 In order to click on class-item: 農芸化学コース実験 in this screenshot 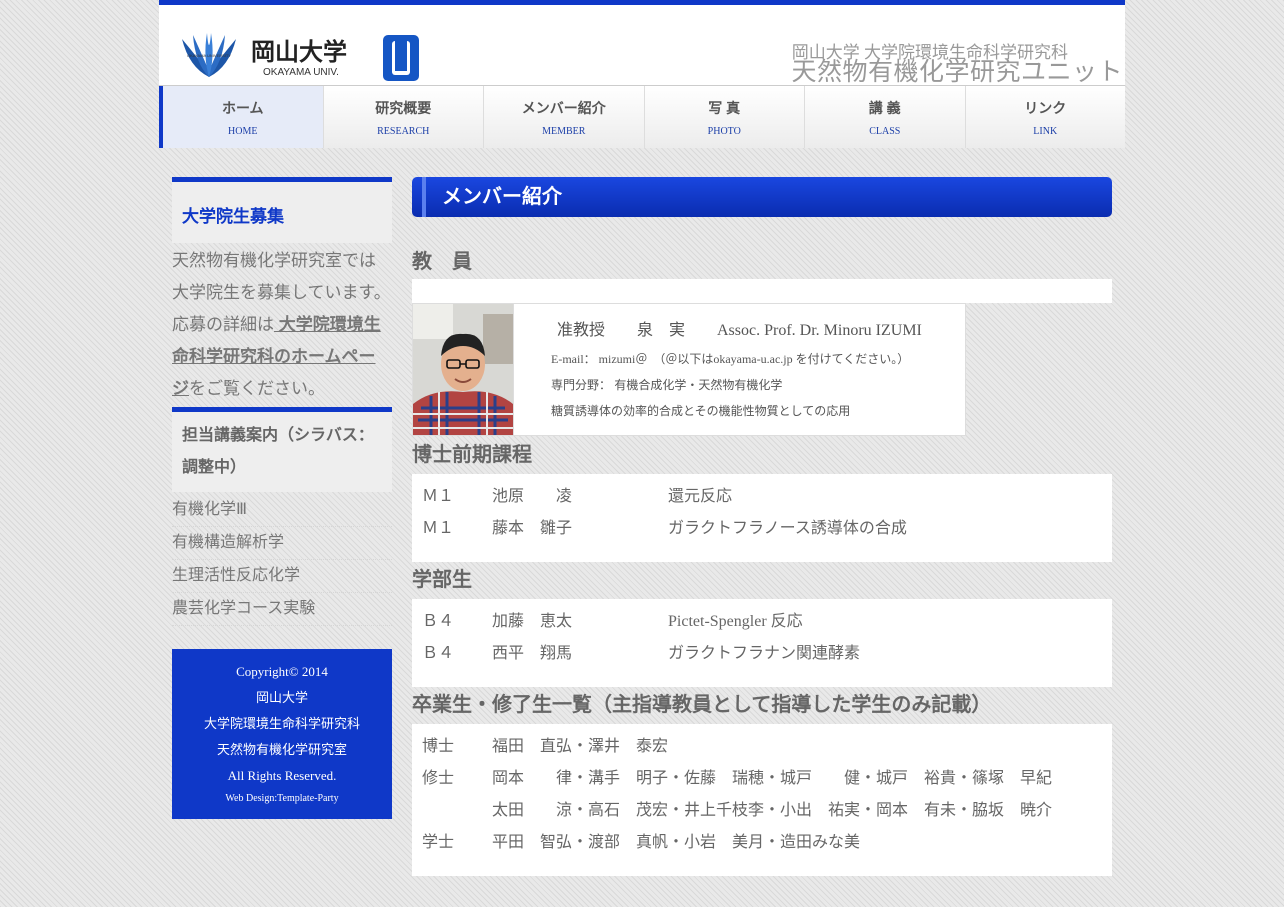, I will do `click(282, 609)`.